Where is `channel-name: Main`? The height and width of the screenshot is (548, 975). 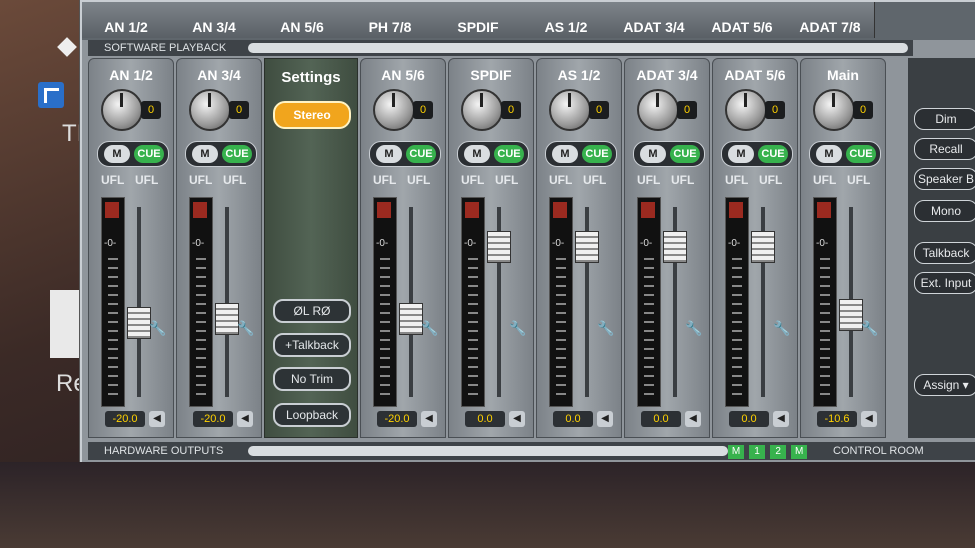 channel-name: Main is located at coordinates (843, 75).